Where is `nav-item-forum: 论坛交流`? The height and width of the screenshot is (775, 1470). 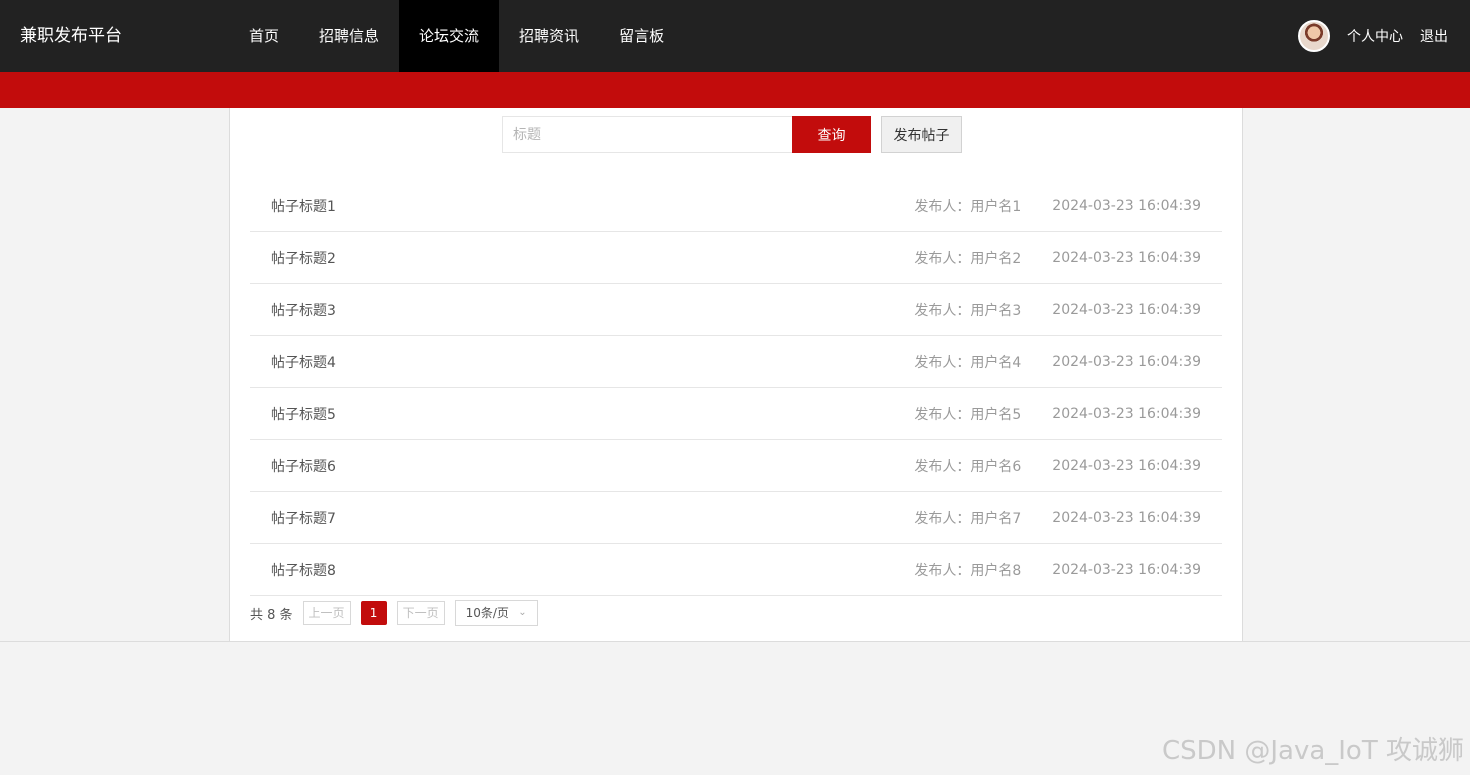 nav-item-forum: 论坛交流 is located at coordinates (449, 36).